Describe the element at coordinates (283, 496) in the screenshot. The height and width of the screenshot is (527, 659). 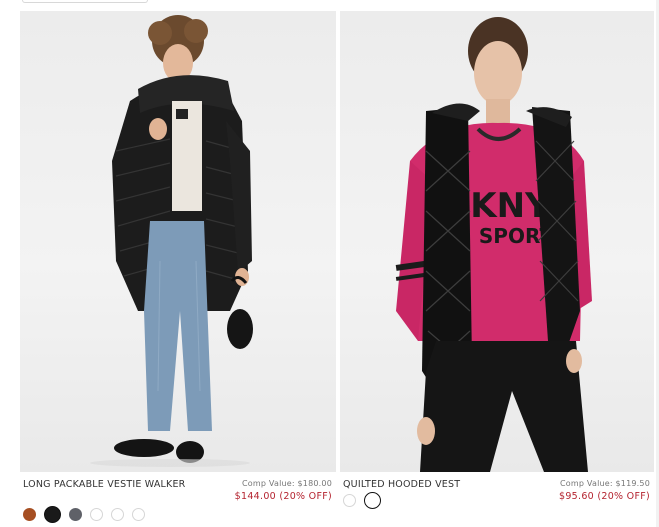
I see `sale-price: $144.00 (20% OFF)` at that location.